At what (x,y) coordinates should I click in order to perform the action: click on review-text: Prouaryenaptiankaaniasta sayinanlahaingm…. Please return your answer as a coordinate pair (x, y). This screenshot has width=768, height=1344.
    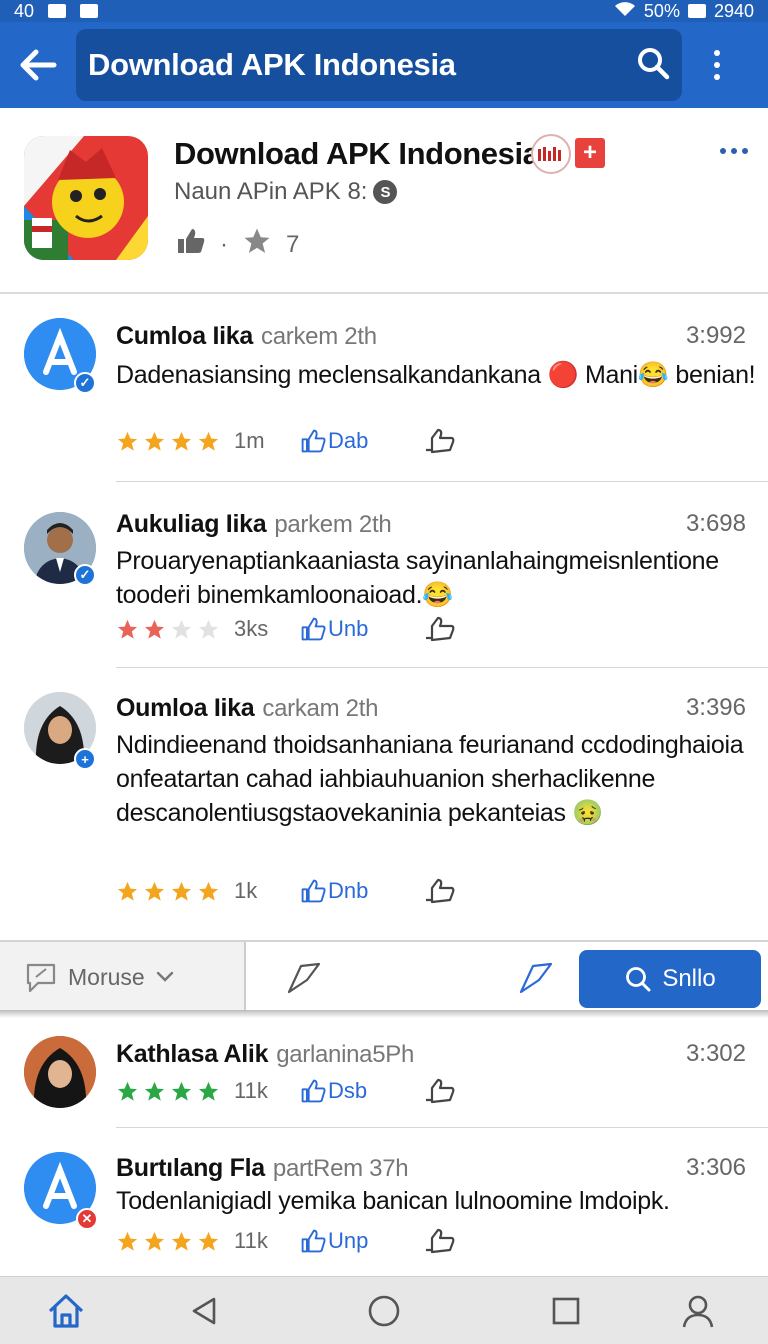
    Looking at the image, I should click on (417, 578).